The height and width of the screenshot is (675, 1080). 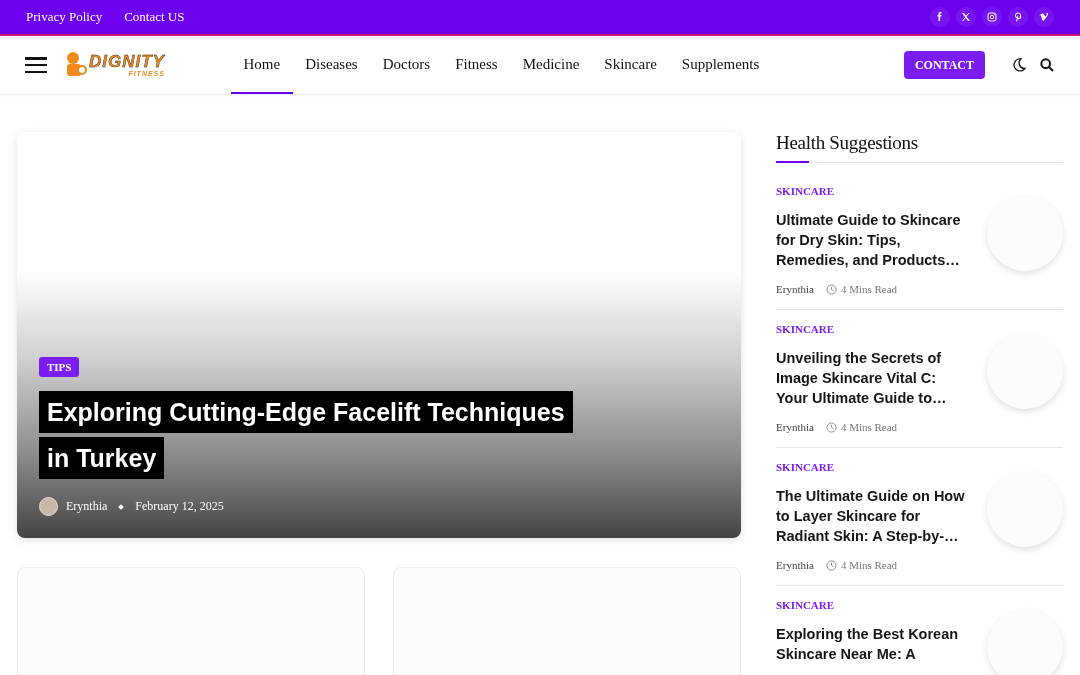 What do you see at coordinates (262, 65) in the screenshot?
I see `nav-tab: Home` at bounding box center [262, 65].